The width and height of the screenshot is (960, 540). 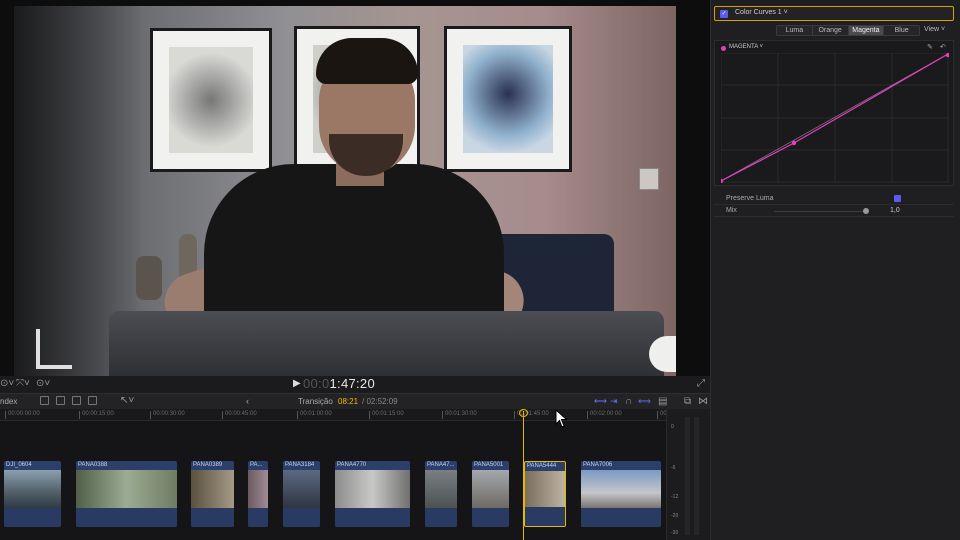 I want to click on index-button: ndex, so click(x=8, y=401).